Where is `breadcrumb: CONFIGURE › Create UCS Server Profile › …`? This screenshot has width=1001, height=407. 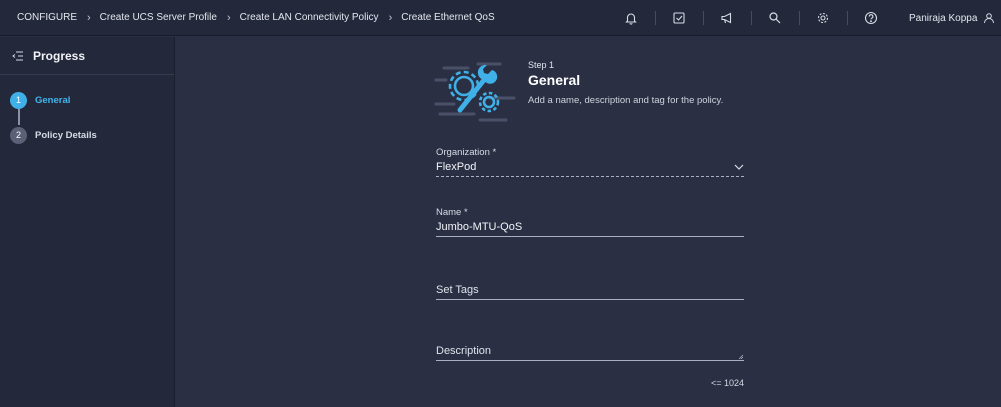
breadcrumb: CONFIGURE › Create UCS Server Profile › … is located at coordinates (247, 18).